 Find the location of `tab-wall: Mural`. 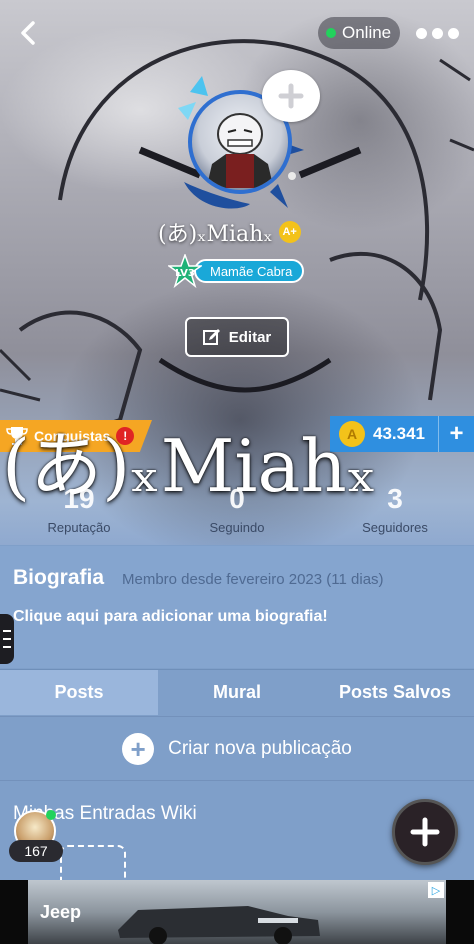

tab-wall: Mural is located at coordinates (237, 692).